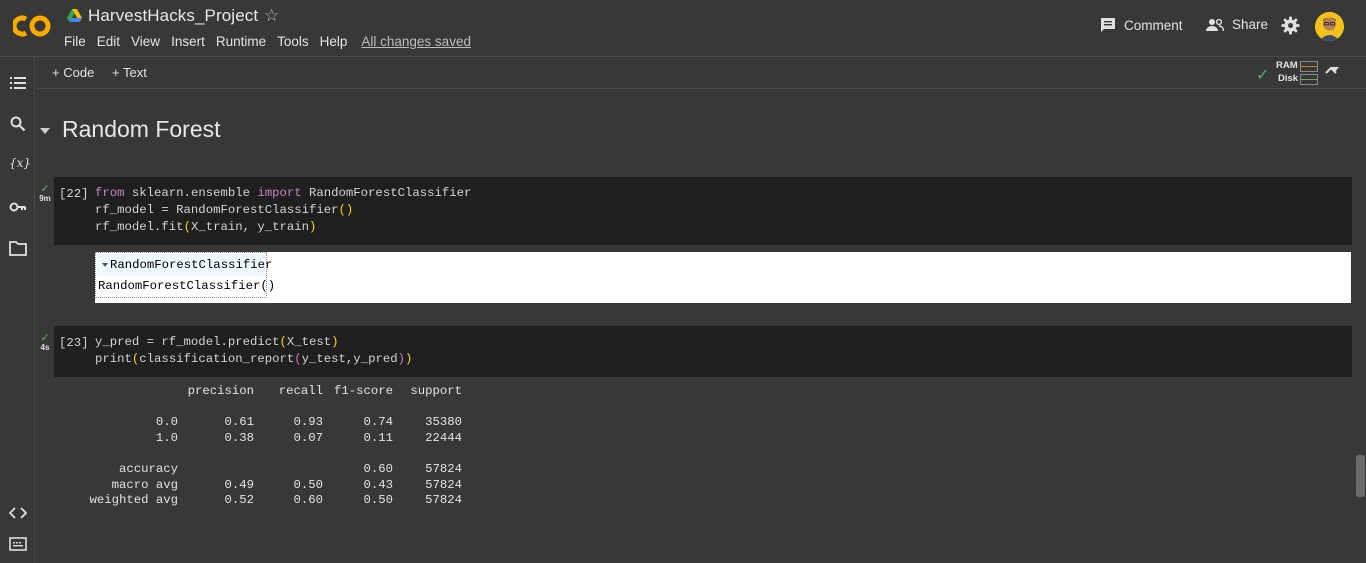  I want to click on comment-button: Comment, so click(1141, 25).